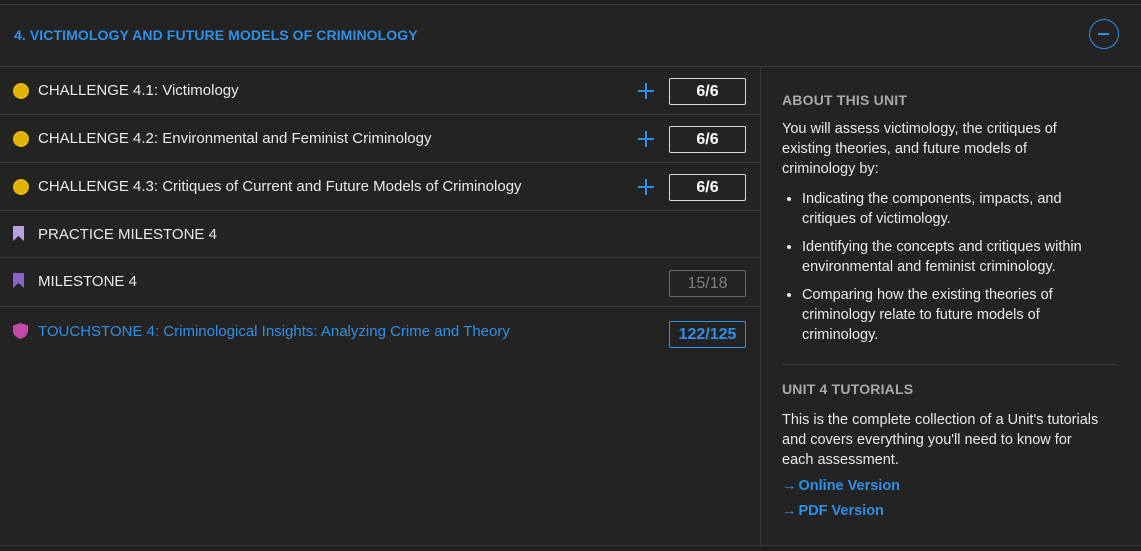 Image resolution: width=1141 pixels, height=551 pixels. What do you see at coordinates (87, 281) in the screenshot?
I see `milestone-label: MILESTONE 4` at bounding box center [87, 281].